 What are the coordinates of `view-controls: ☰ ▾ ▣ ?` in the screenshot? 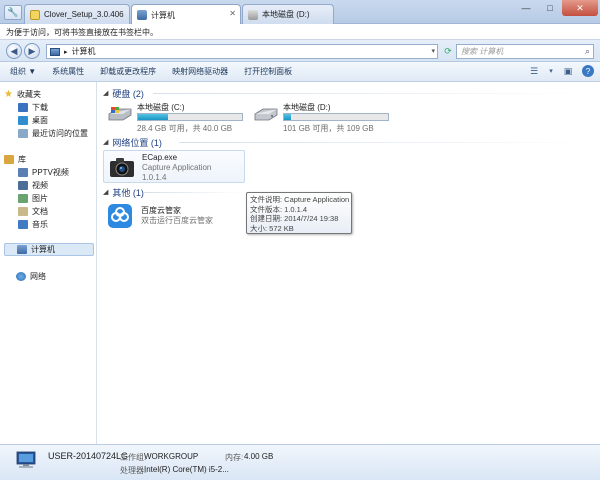 It's located at (561, 71).